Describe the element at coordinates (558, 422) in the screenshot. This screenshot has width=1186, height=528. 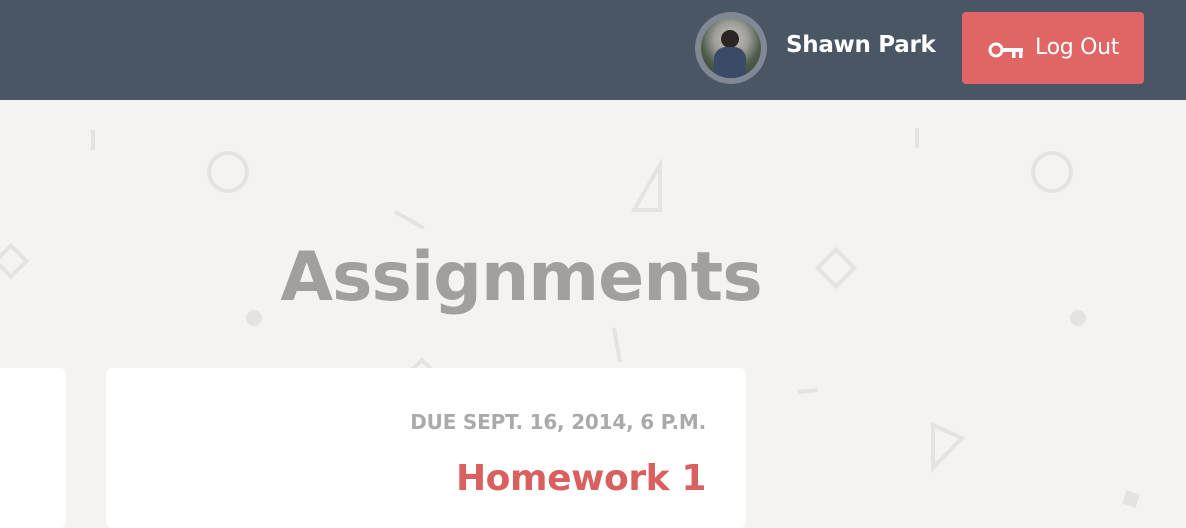
I see `assignment-due-date: DUE SEPT. 16, 2014, 6 P.M.` at that location.